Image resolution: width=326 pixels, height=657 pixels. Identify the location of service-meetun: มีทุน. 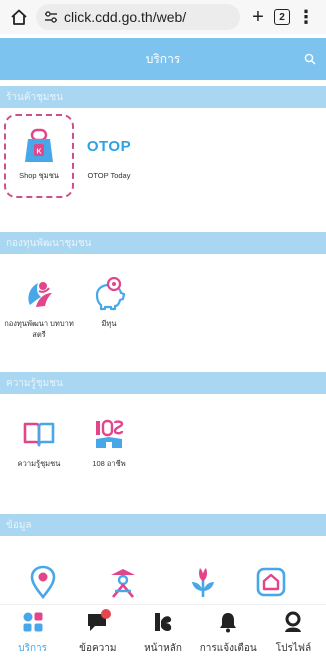
(109, 300).